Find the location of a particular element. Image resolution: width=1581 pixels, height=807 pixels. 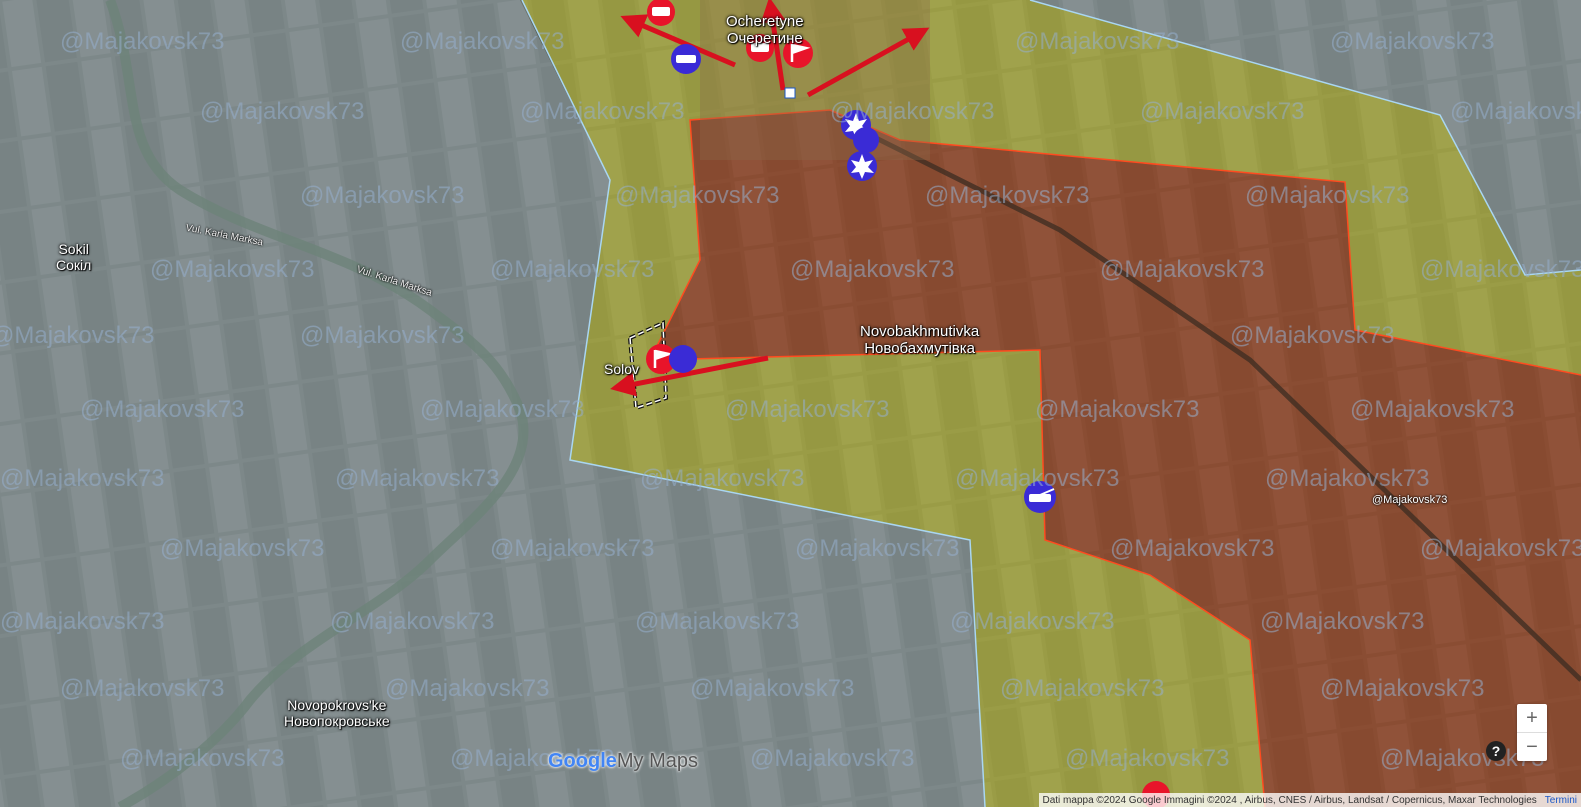

ua-ifv-marker is located at coordinates (686, 59).